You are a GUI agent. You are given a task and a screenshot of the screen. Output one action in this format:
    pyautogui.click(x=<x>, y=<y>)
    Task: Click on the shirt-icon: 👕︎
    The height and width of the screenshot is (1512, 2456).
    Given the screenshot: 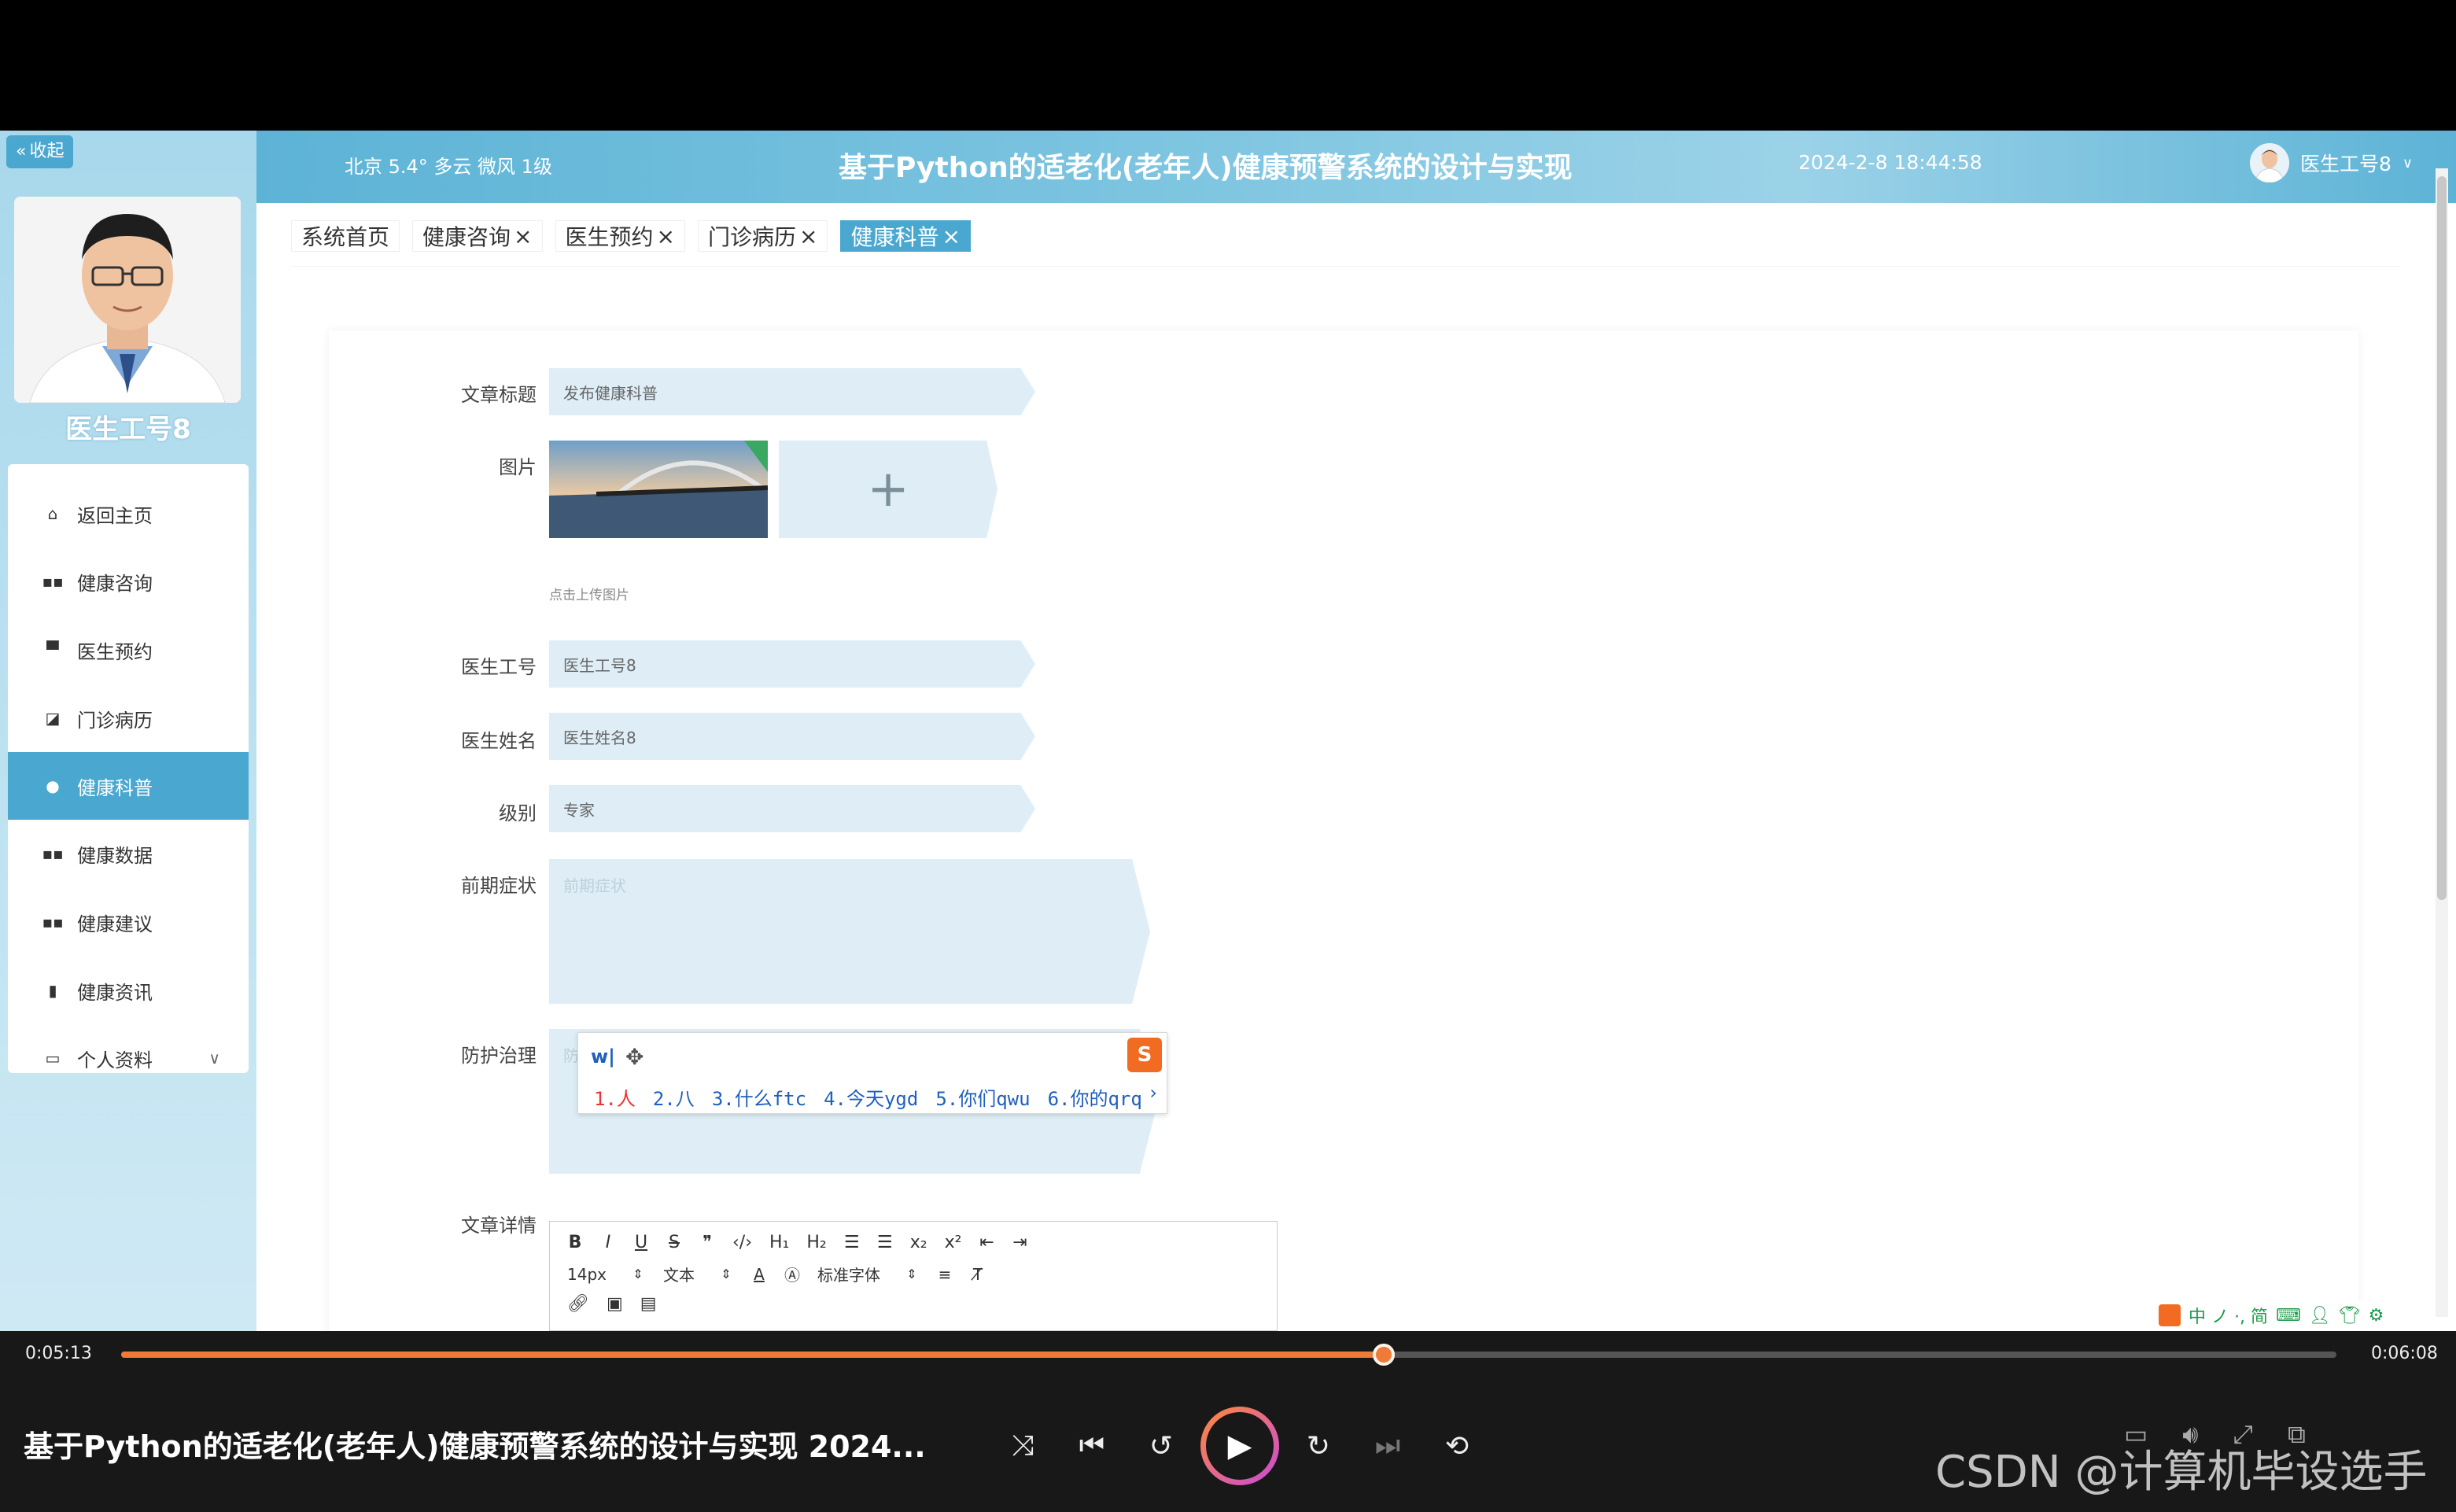 What is the action you would take?
    pyautogui.click(x=2350, y=1316)
    